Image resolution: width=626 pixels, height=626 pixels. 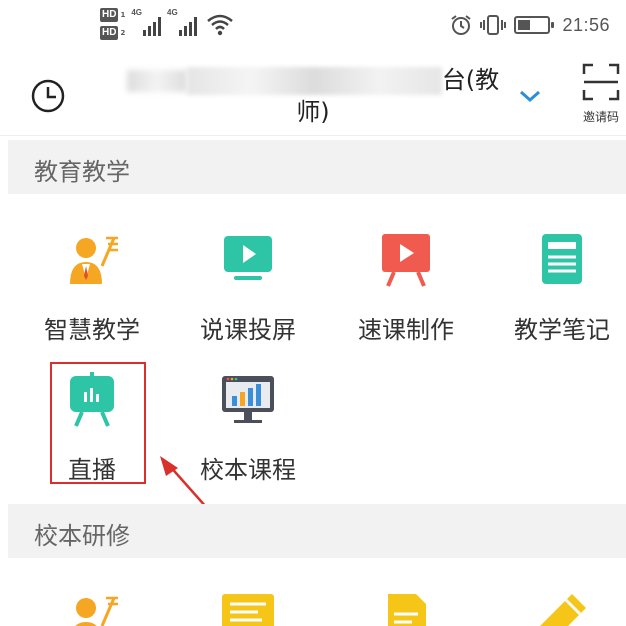 What do you see at coordinates (524, 25) in the screenshot?
I see `battery-fill` at bounding box center [524, 25].